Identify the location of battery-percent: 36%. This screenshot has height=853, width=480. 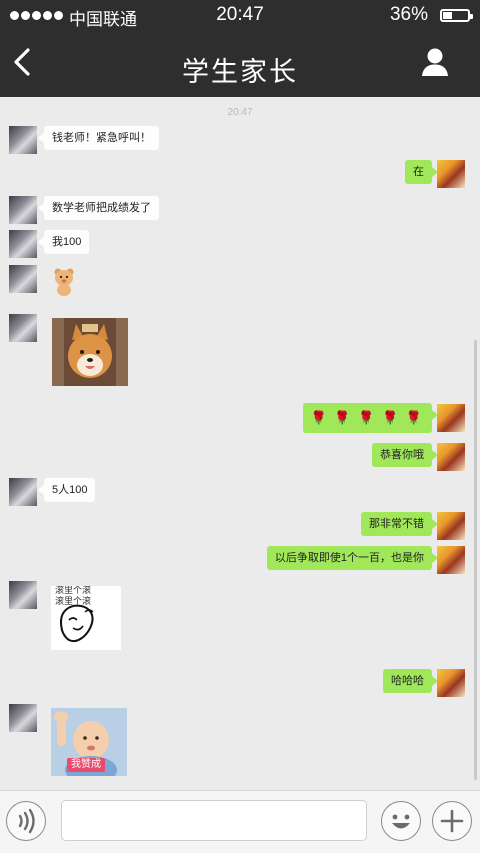
(408, 14).